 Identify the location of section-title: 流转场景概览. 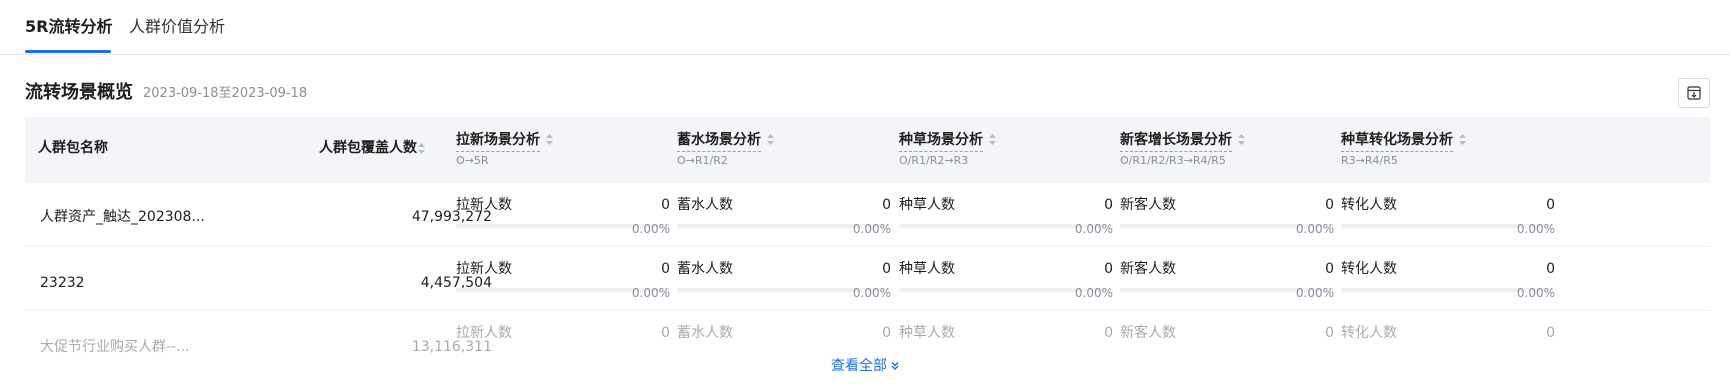
(79, 92).